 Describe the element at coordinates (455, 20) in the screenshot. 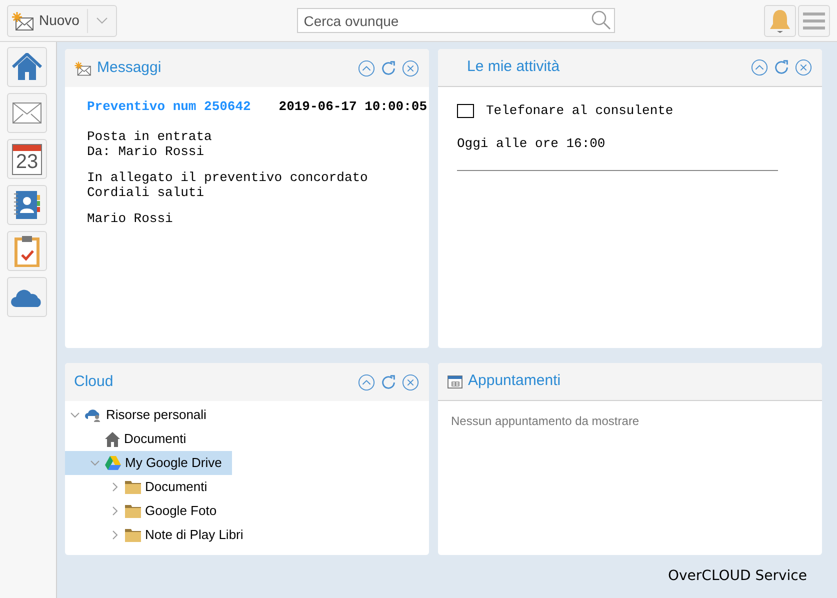

I see `search-field: Cerca ovunque` at that location.